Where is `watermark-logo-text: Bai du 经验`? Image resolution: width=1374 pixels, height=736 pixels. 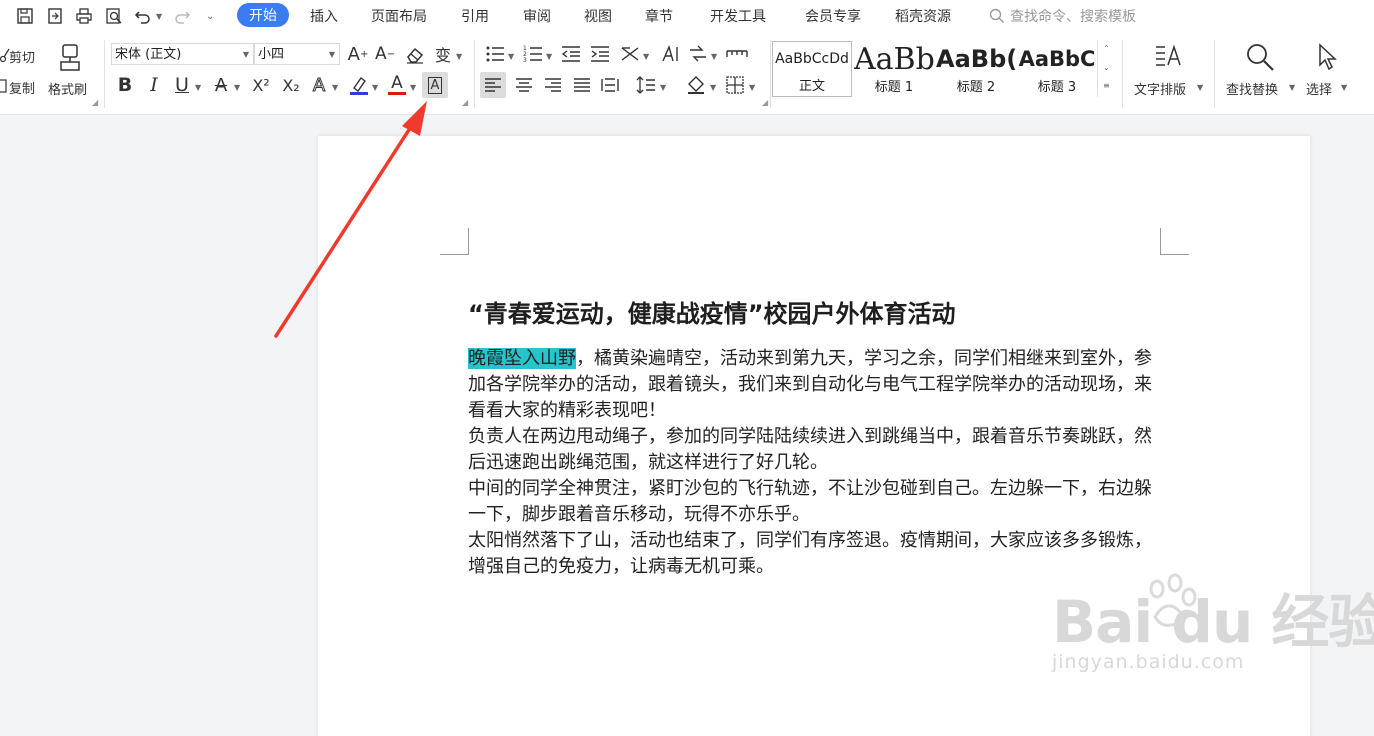
watermark-logo-text: Bai du 经验 is located at coordinates (1213, 622).